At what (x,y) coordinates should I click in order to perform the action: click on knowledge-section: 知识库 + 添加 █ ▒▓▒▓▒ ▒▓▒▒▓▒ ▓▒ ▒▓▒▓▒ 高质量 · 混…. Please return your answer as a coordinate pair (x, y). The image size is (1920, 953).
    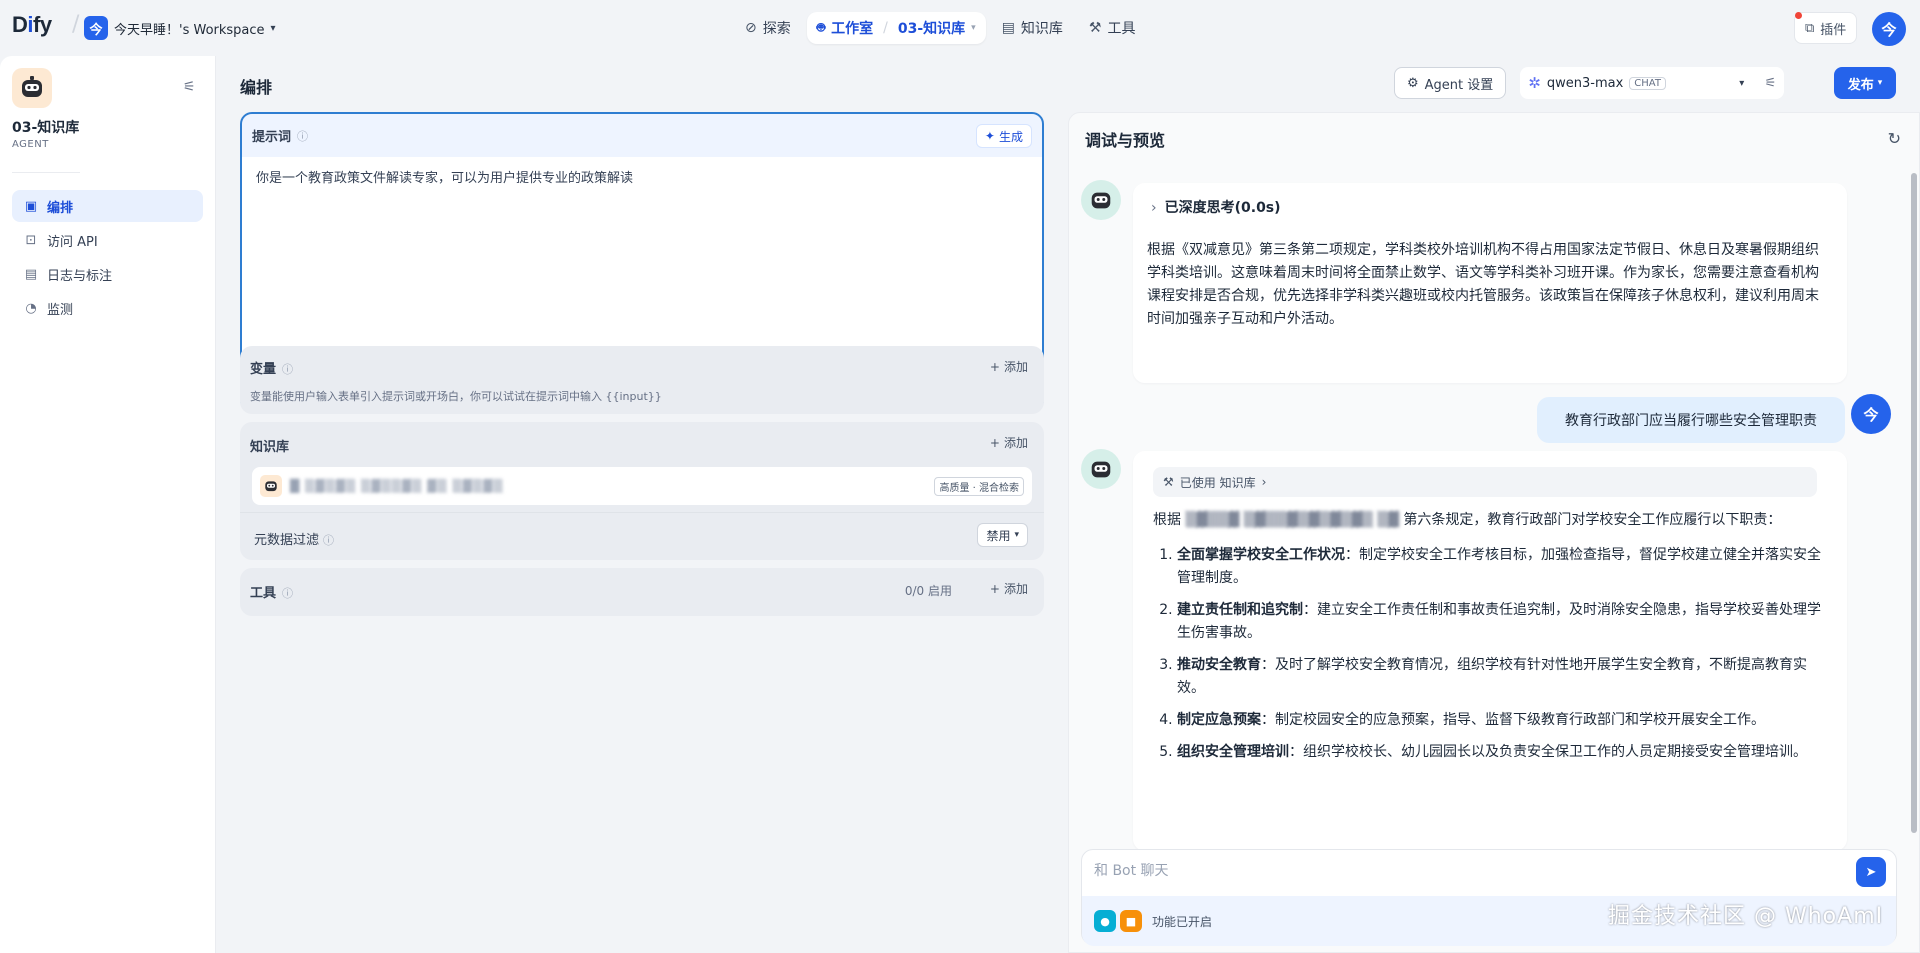
    Looking at the image, I should click on (642, 491).